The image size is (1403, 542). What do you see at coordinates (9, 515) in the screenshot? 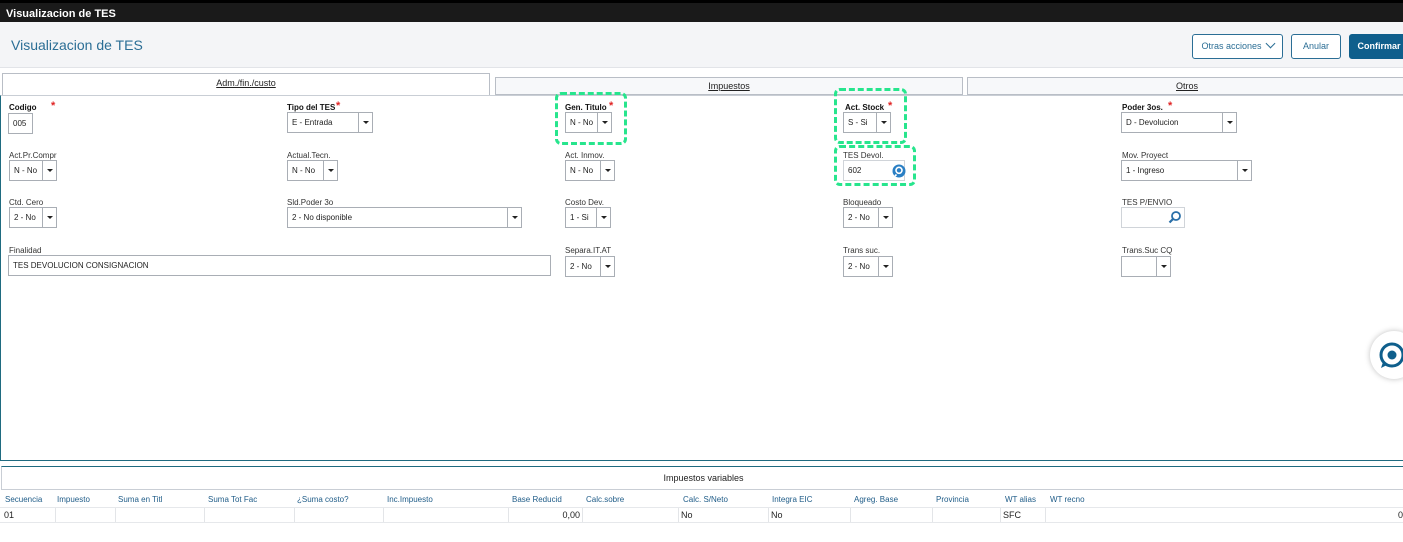
I see `cell-secuencia: 01` at bounding box center [9, 515].